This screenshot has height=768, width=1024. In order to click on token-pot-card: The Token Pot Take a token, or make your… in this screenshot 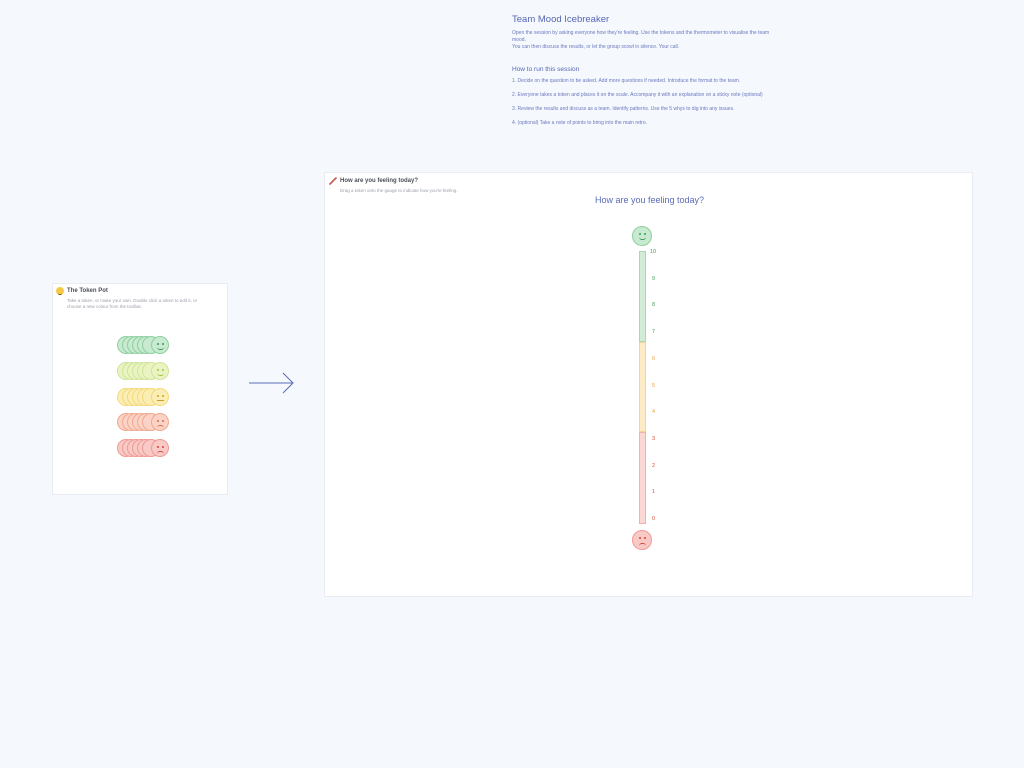, I will do `click(140, 389)`.